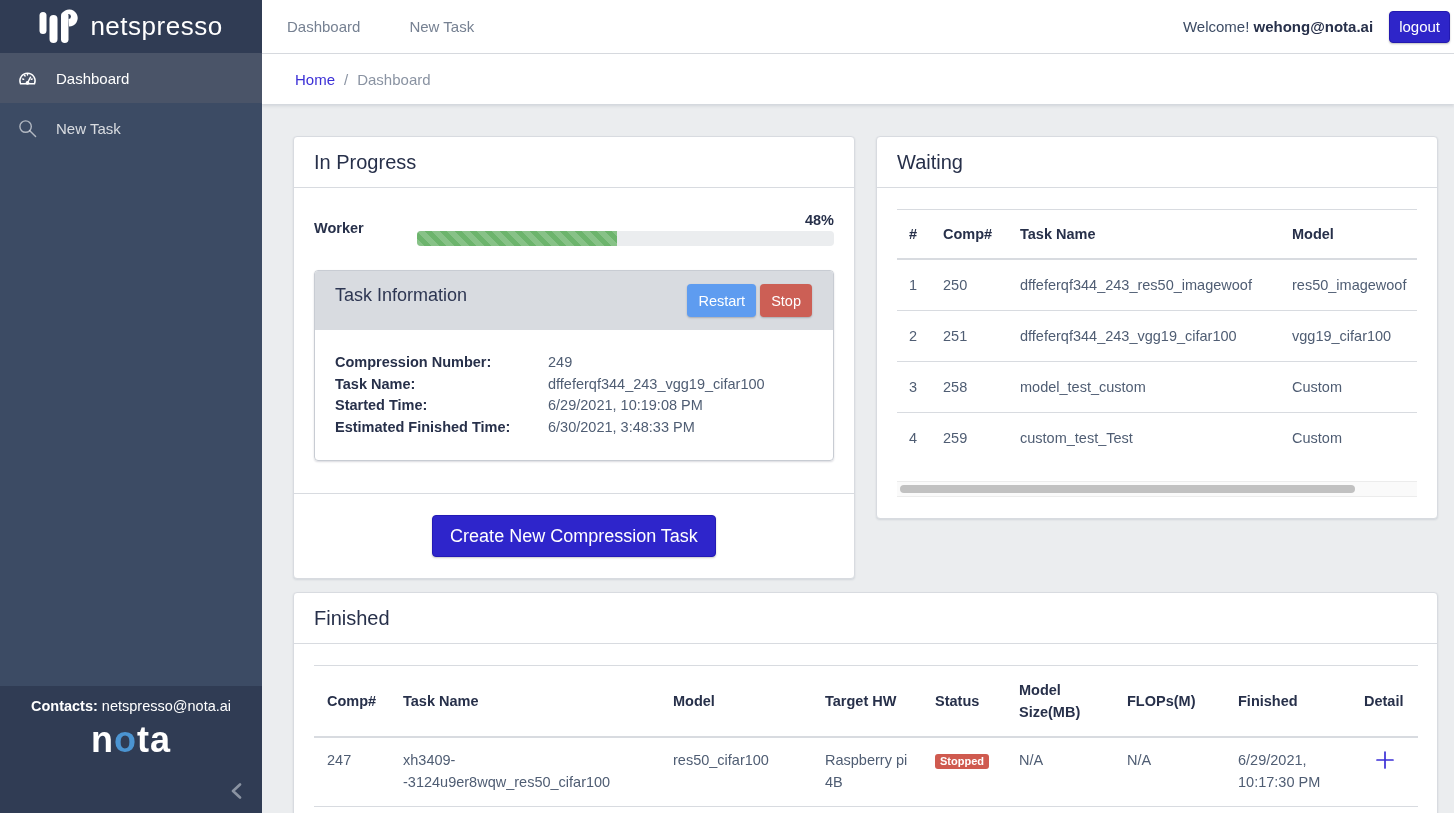  I want to click on table-cell: res50_imagewoof, so click(1348, 285).